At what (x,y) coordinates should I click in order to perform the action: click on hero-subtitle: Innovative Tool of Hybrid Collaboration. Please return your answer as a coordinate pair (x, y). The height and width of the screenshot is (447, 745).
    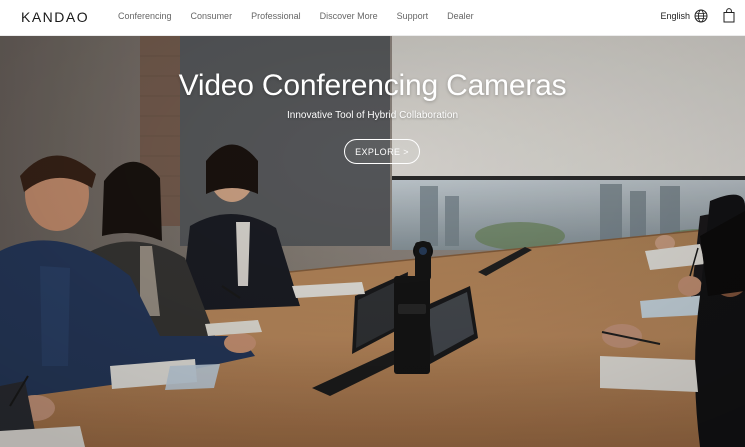
    Looking at the image, I should click on (372, 115).